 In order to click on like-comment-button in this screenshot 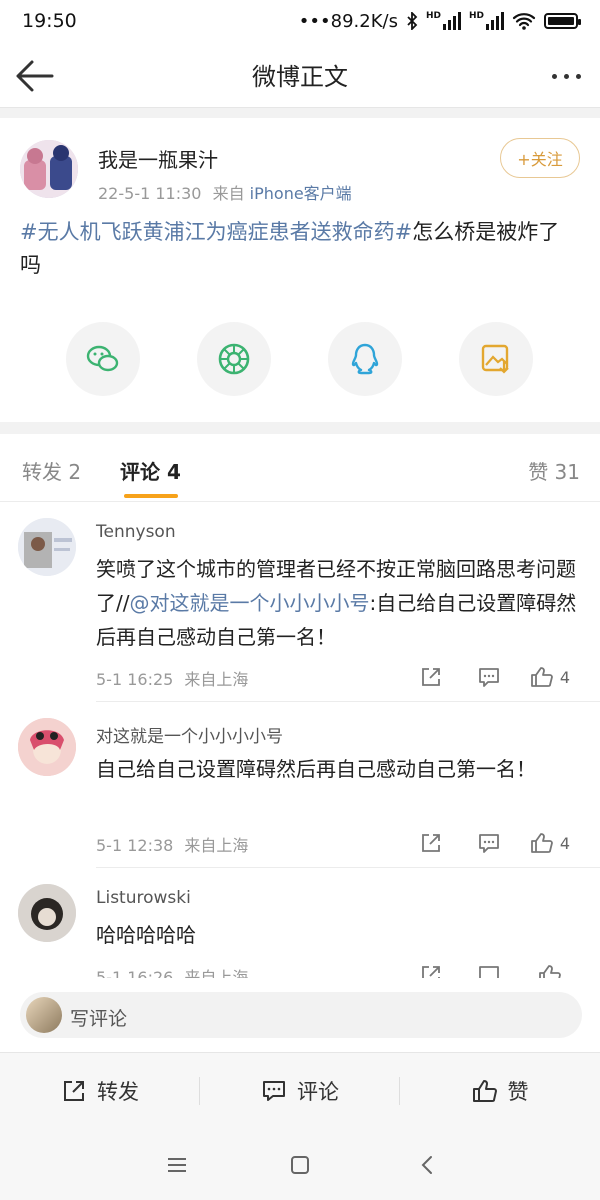, I will do `click(550, 970)`.